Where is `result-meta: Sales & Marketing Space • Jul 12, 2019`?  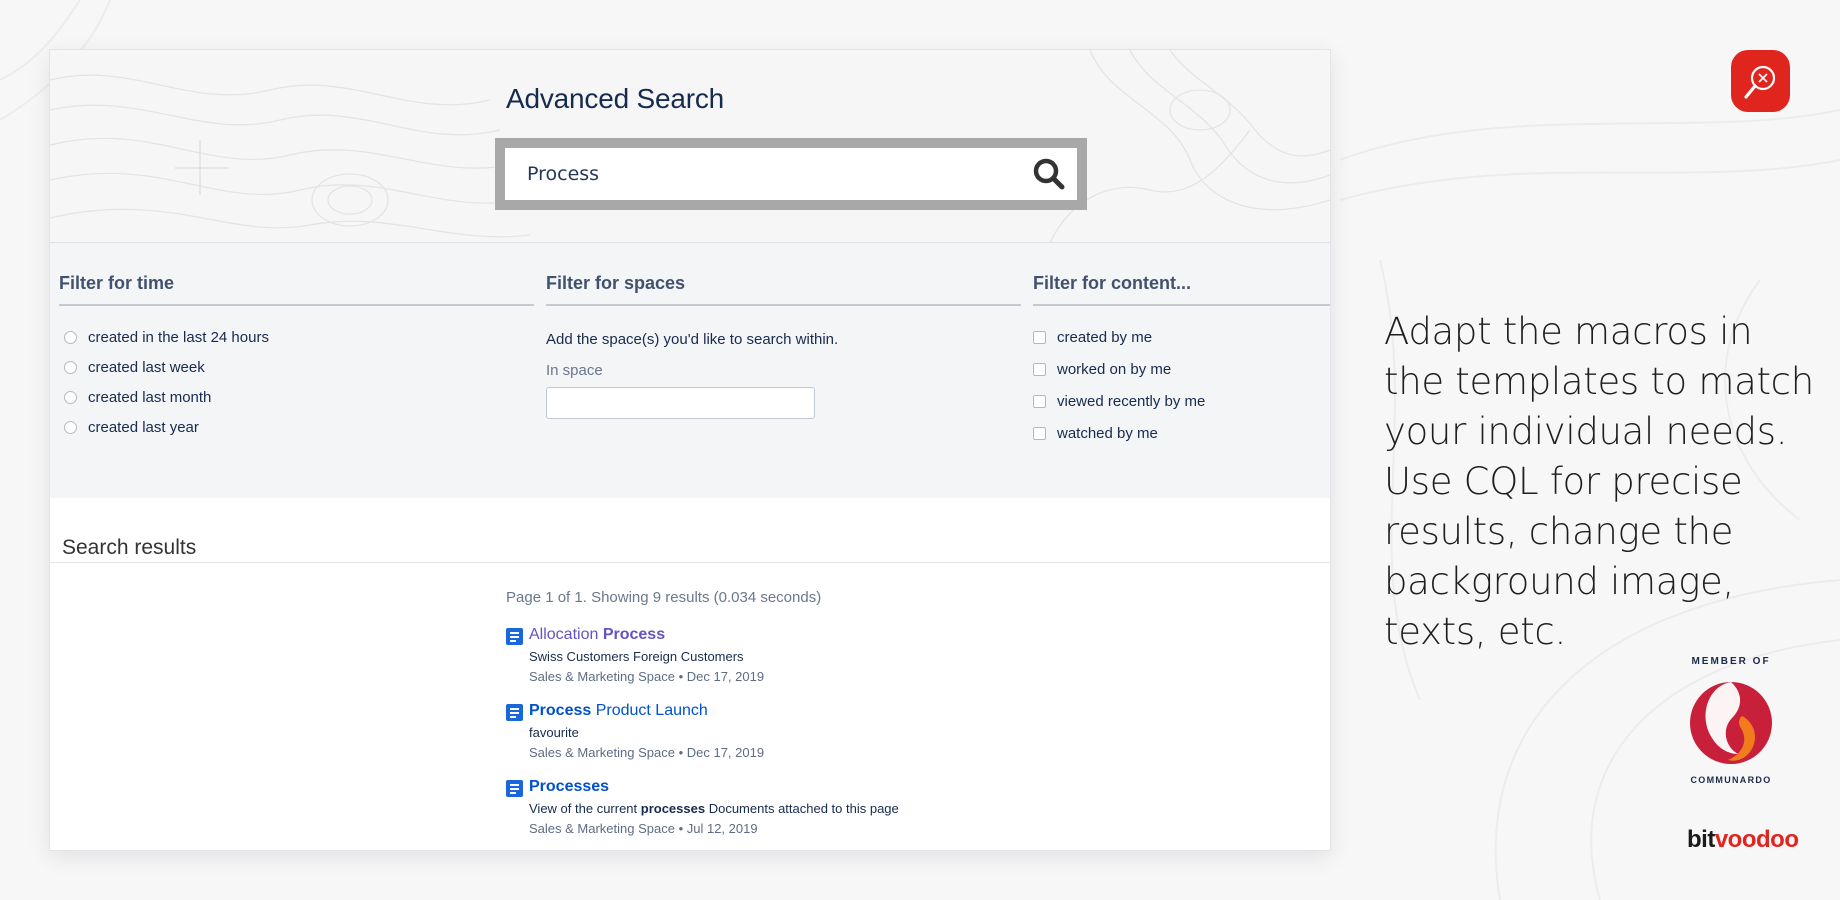 result-meta: Sales & Marketing Space • Jul 12, 2019 is located at coordinates (643, 828).